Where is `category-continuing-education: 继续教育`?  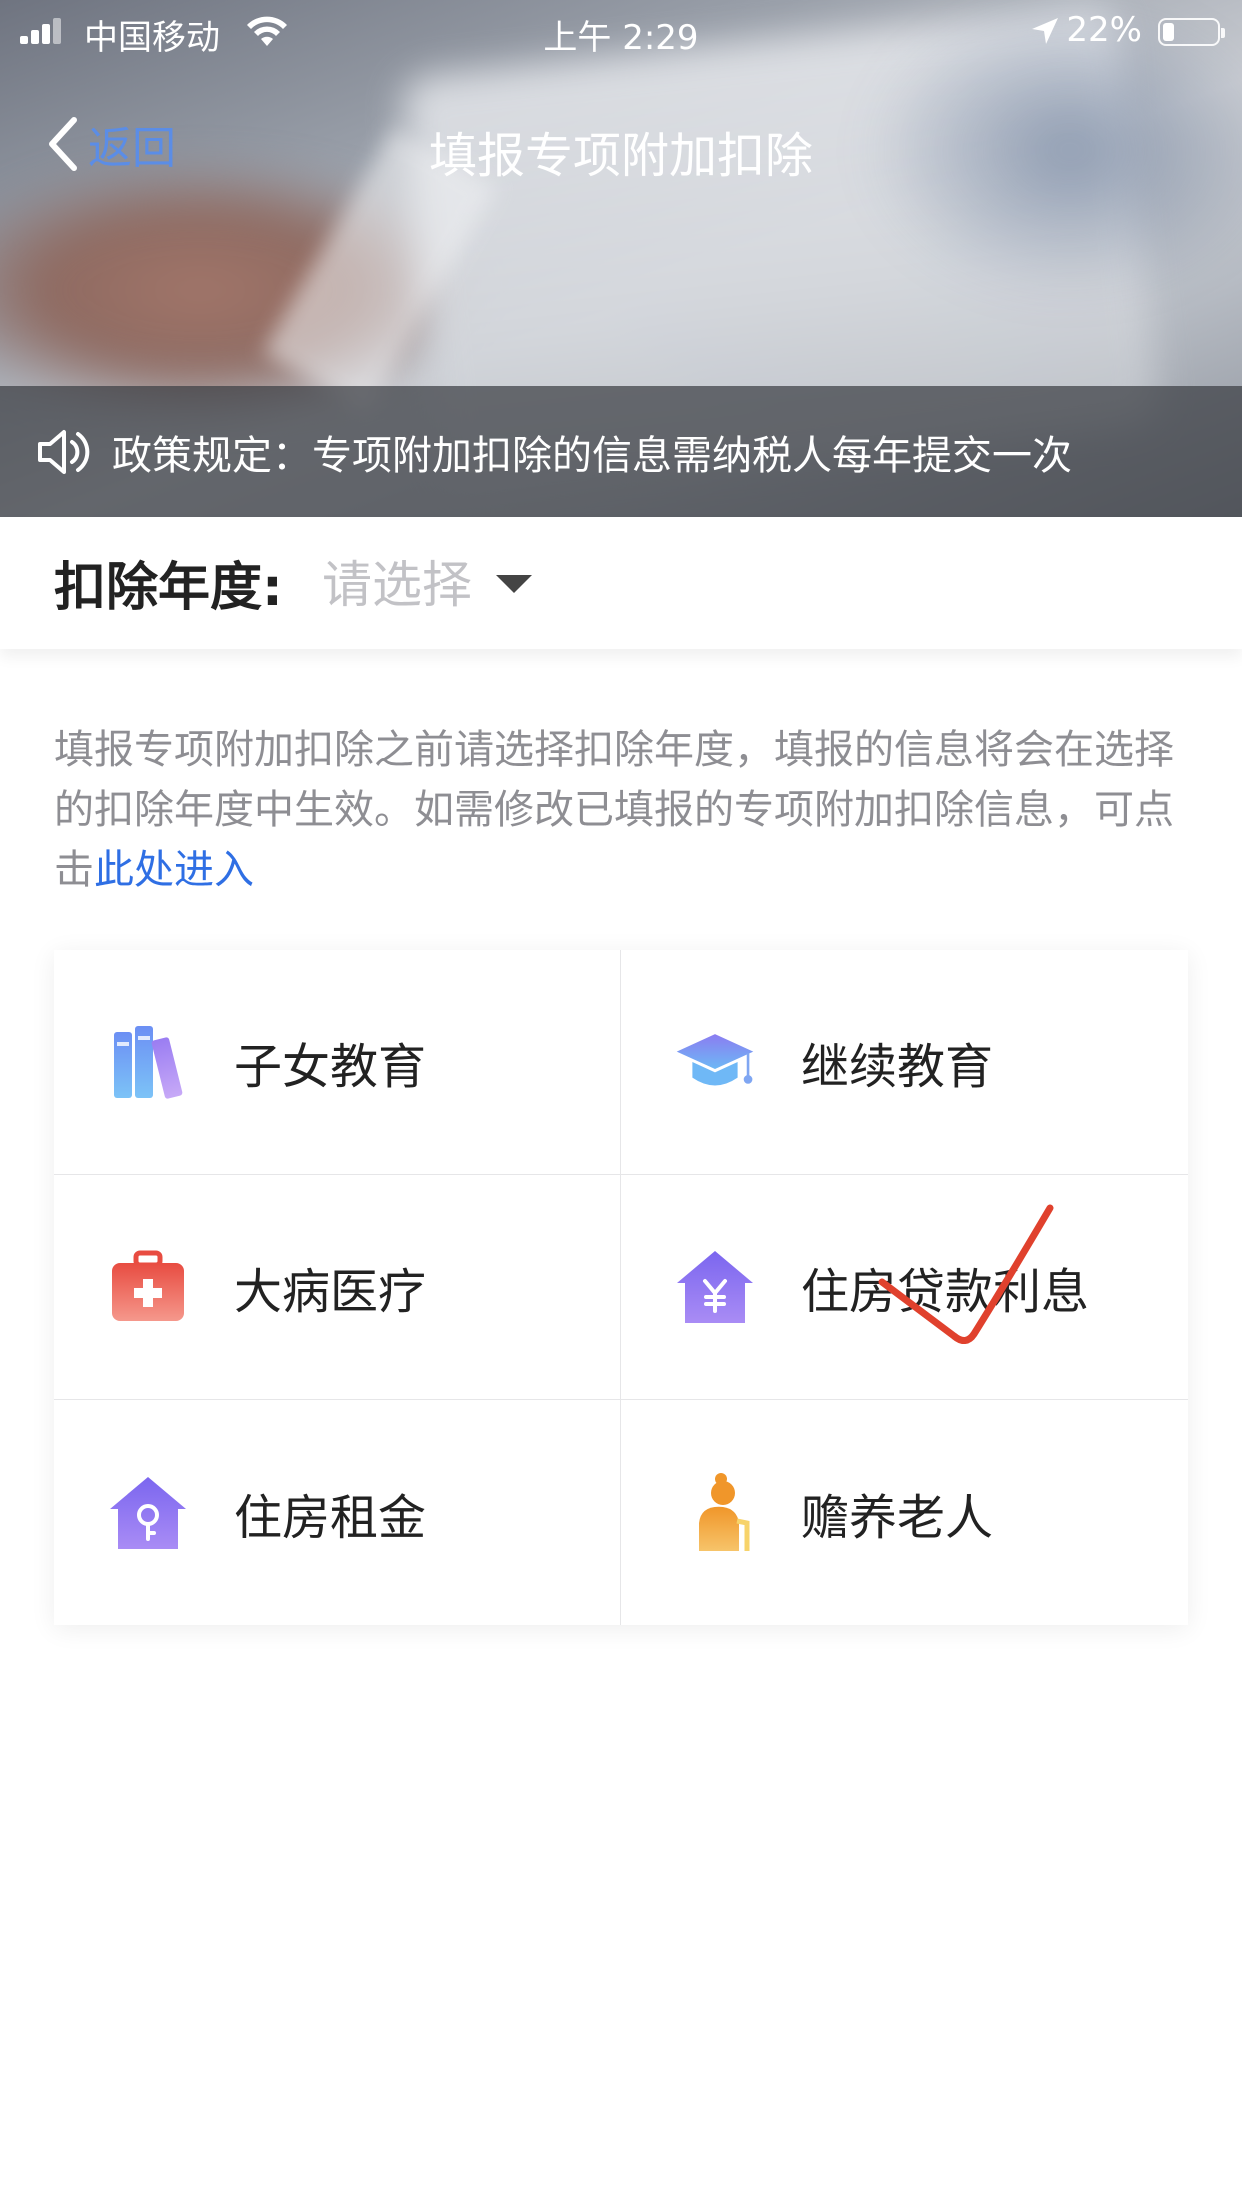
category-continuing-education: 继续教育 is located at coordinates (904, 1062).